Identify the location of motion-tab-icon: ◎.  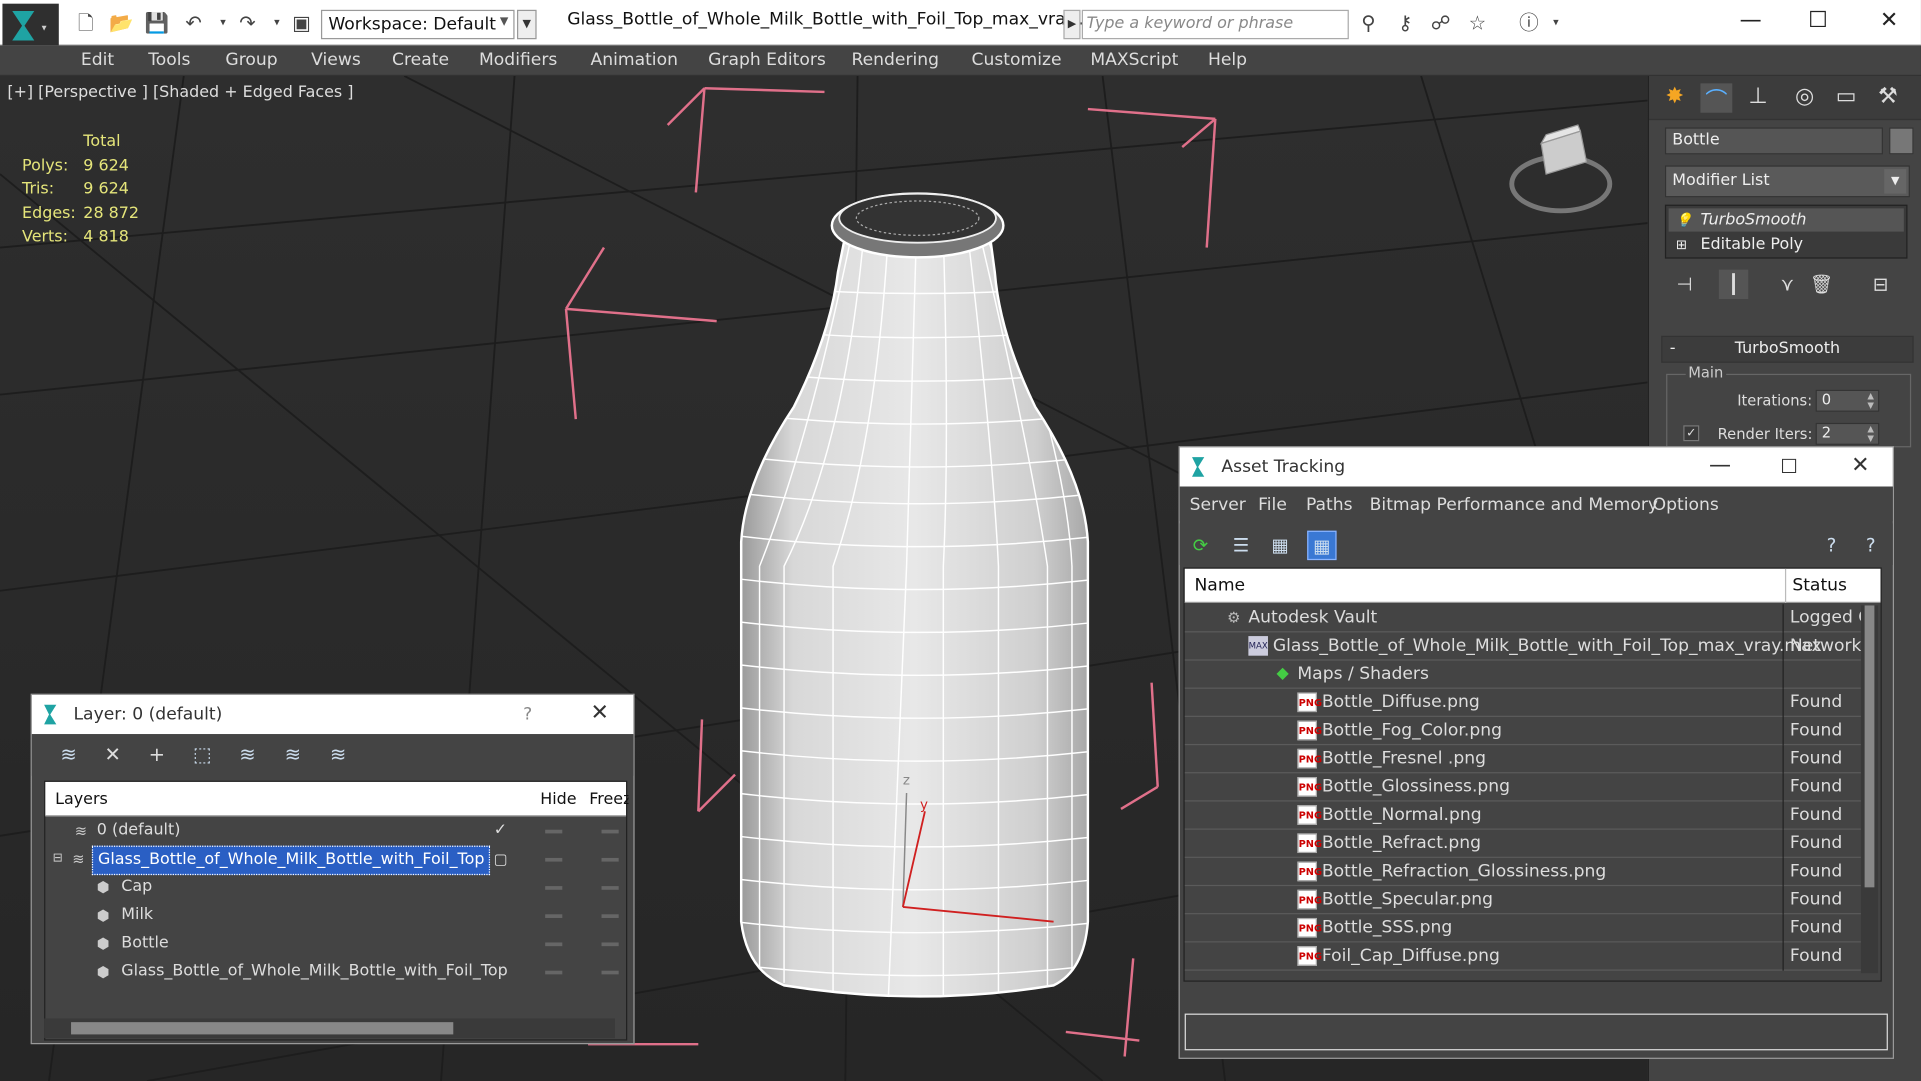
(1805, 97).